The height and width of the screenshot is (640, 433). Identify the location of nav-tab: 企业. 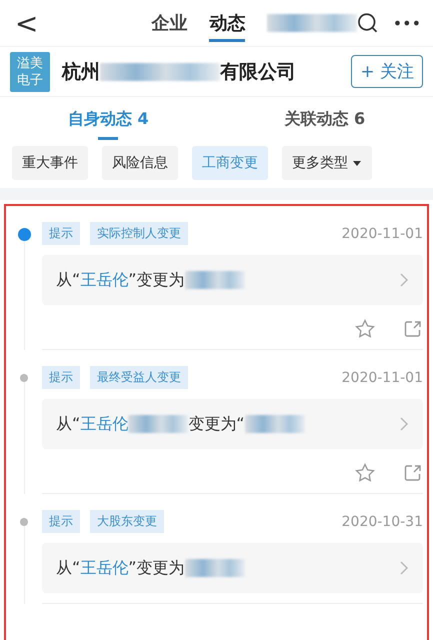
(169, 23).